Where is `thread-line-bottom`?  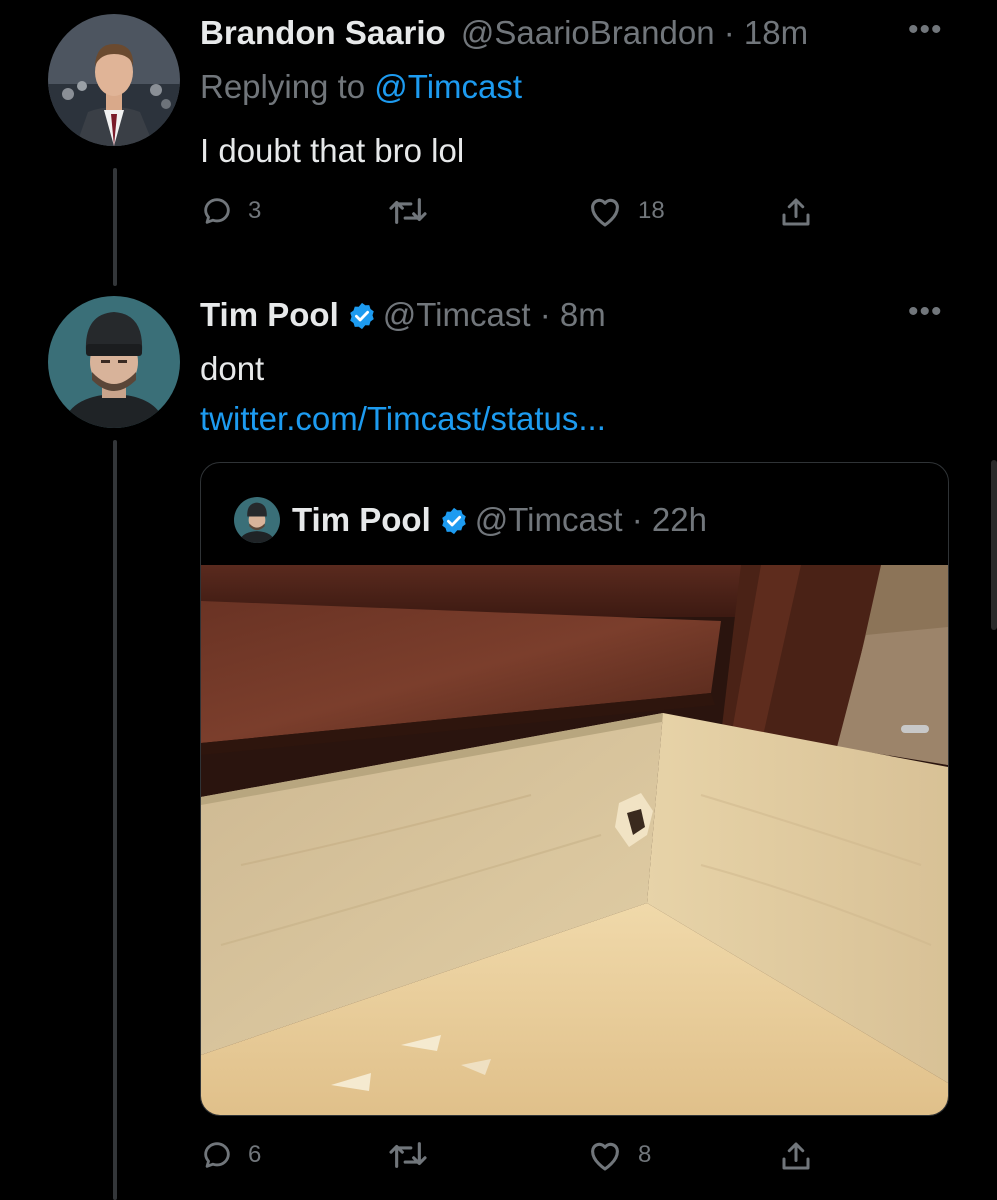 thread-line-bottom is located at coordinates (115, 820).